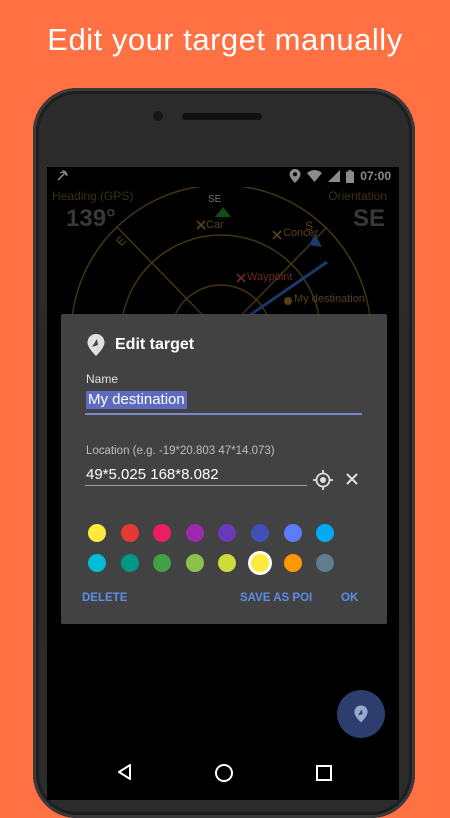 This screenshot has width=450, height=818. Describe the element at coordinates (196, 485) in the screenshot. I see `location-input-underline` at that location.